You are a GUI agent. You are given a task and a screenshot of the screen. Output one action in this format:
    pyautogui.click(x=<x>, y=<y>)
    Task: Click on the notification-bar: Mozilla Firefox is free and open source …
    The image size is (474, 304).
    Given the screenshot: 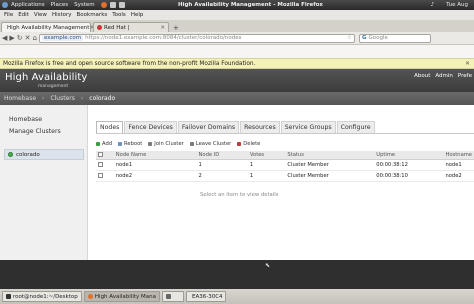 What is the action you would take?
    pyautogui.click(x=237, y=63)
    